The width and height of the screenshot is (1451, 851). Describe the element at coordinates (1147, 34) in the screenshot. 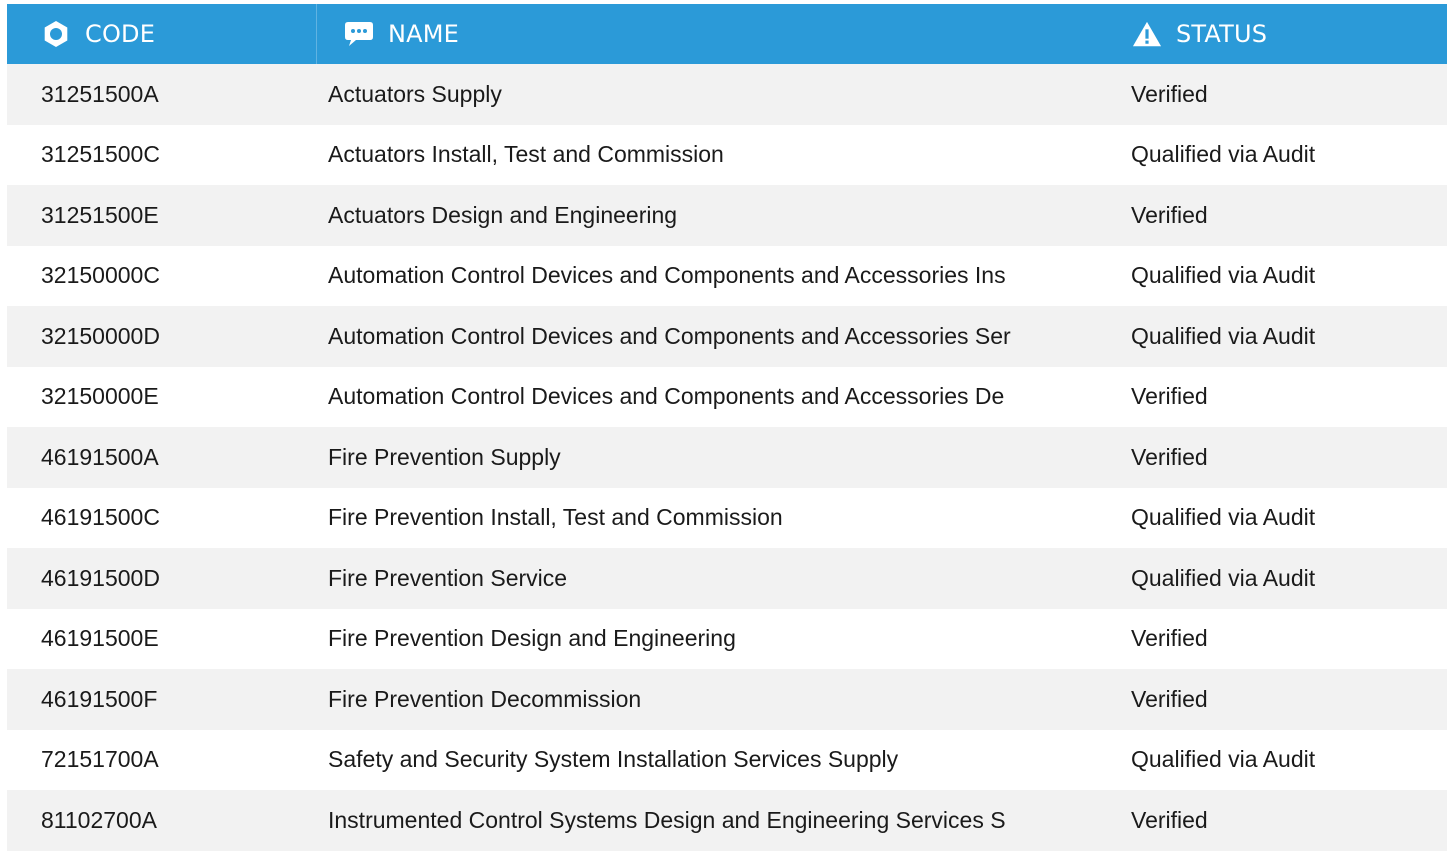

I see `warning-icon` at that location.